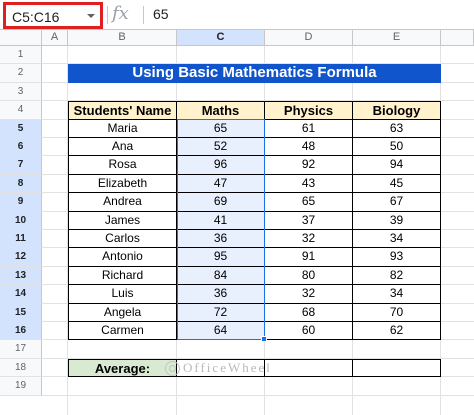 The image size is (474, 415). What do you see at coordinates (221, 331) in the screenshot?
I see `score-cell: 64` at bounding box center [221, 331].